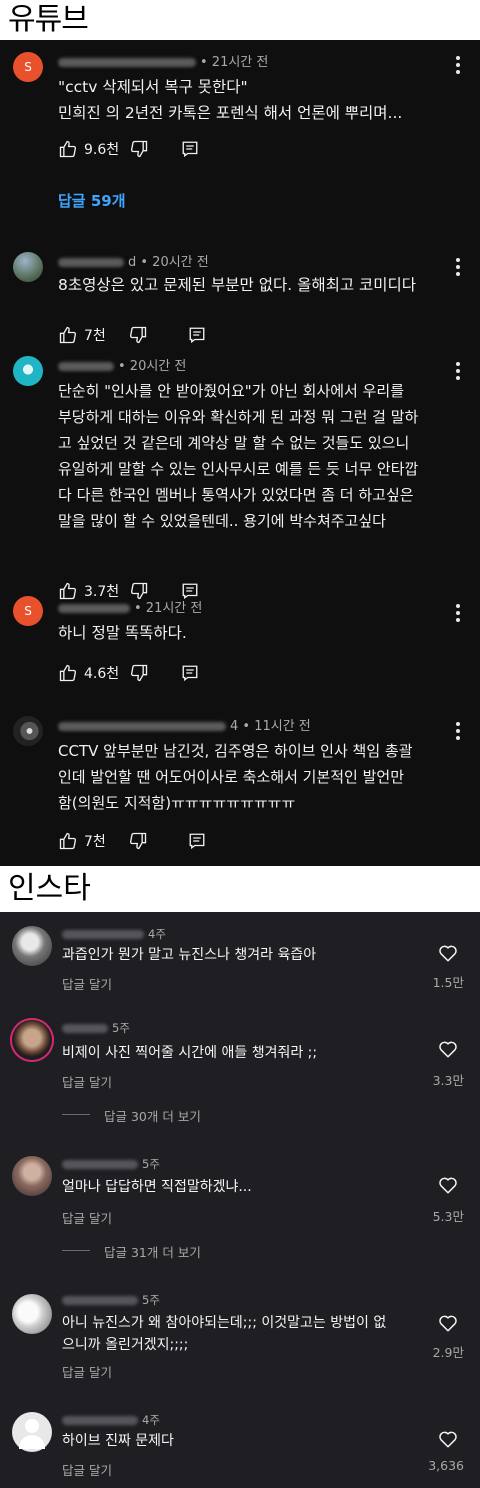 The height and width of the screenshot is (1488, 480). Describe the element at coordinates (190, 1053) in the screenshot. I see `comment-text: 비제이 사진 찍어줄 시간에 애들 챙겨줘라 ;;` at that location.